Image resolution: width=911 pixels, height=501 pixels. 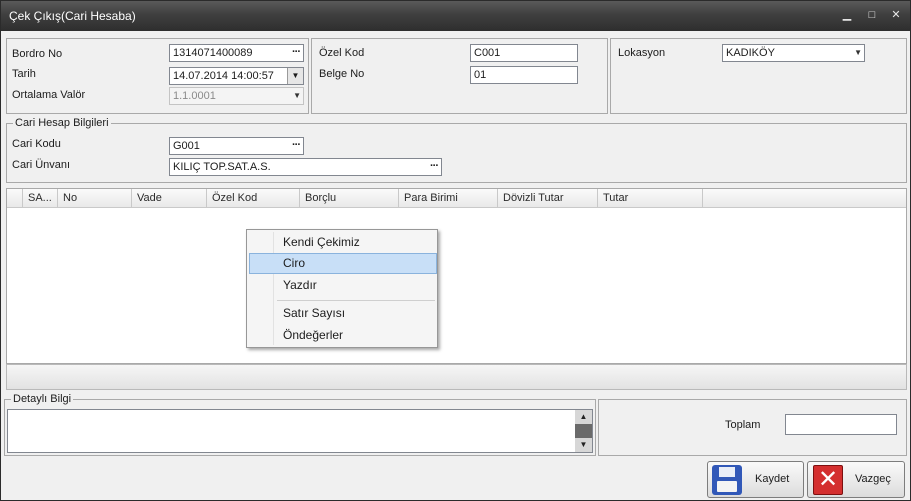 I want to click on header-mid-panel: Özel Kod C001 Belge No 01, so click(x=459, y=76).